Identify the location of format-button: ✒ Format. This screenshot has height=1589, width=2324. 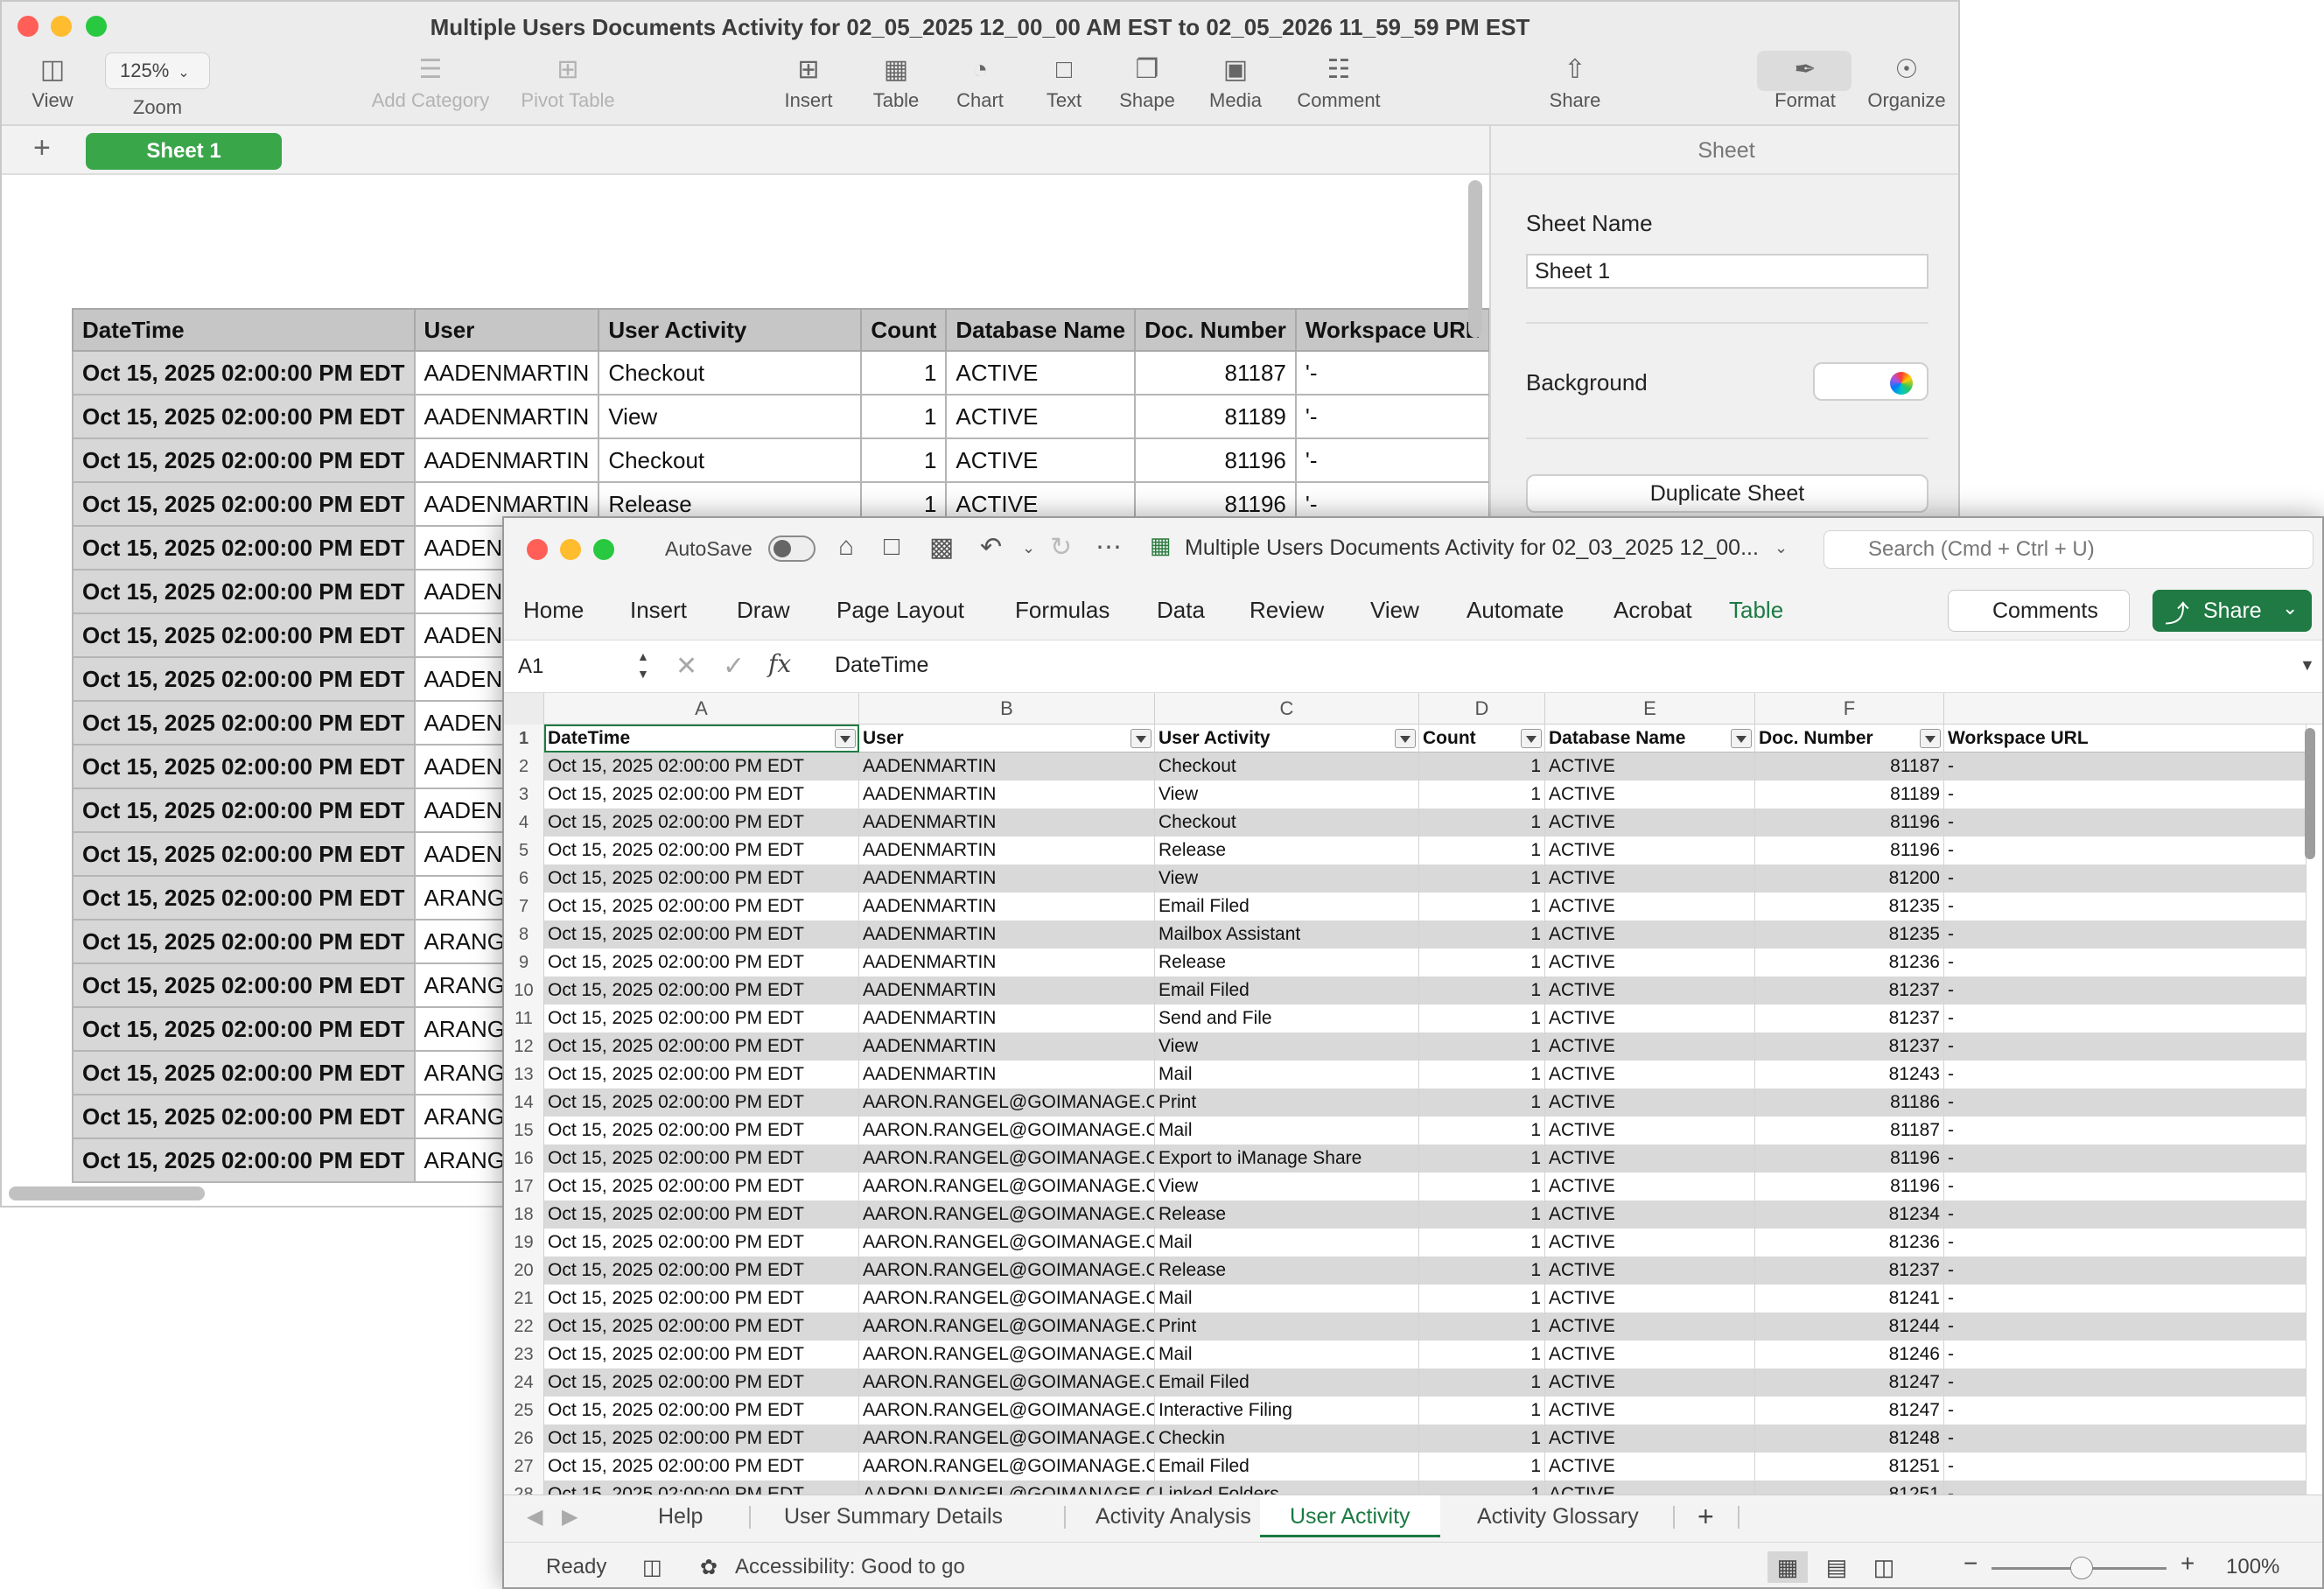
(1805, 81).